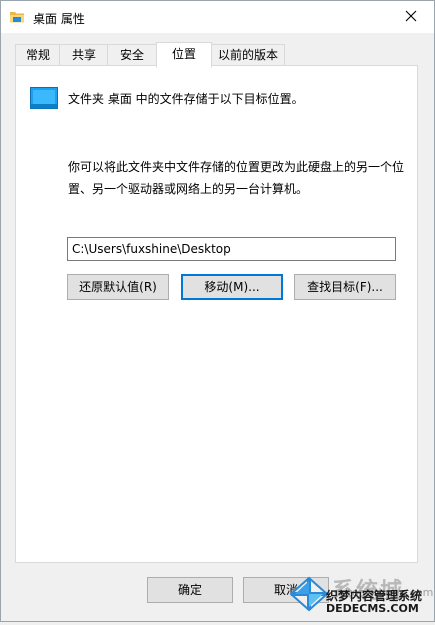 The height and width of the screenshot is (625, 435). I want to click on ok-button: 确定, so click(190, 590).